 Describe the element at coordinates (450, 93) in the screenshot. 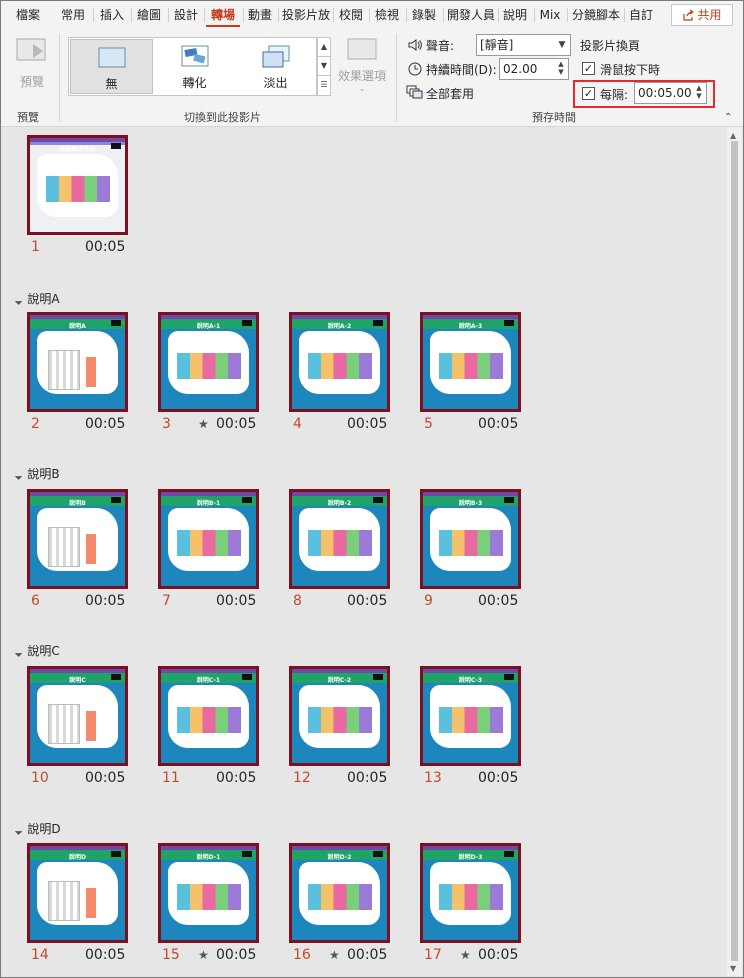

I see `apply-all-button: 全部套用` at that location.